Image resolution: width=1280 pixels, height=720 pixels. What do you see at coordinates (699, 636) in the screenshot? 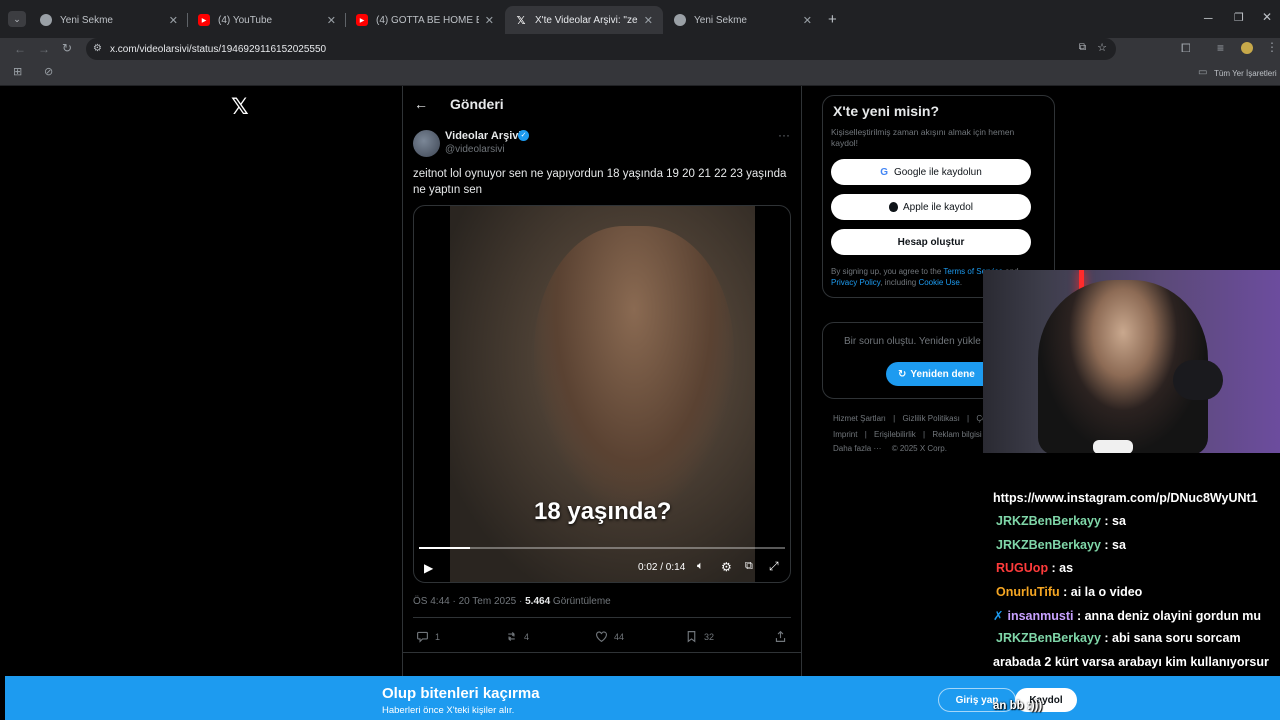
I see `bookmark-button: 32` at bounding box center [699, 636].